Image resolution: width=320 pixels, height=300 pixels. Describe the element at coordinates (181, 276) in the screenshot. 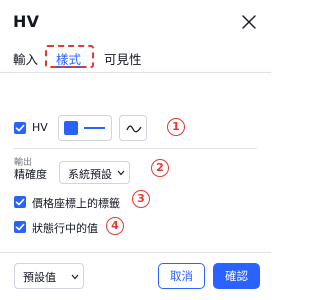

I see `cancel-button: 取消` at that location.